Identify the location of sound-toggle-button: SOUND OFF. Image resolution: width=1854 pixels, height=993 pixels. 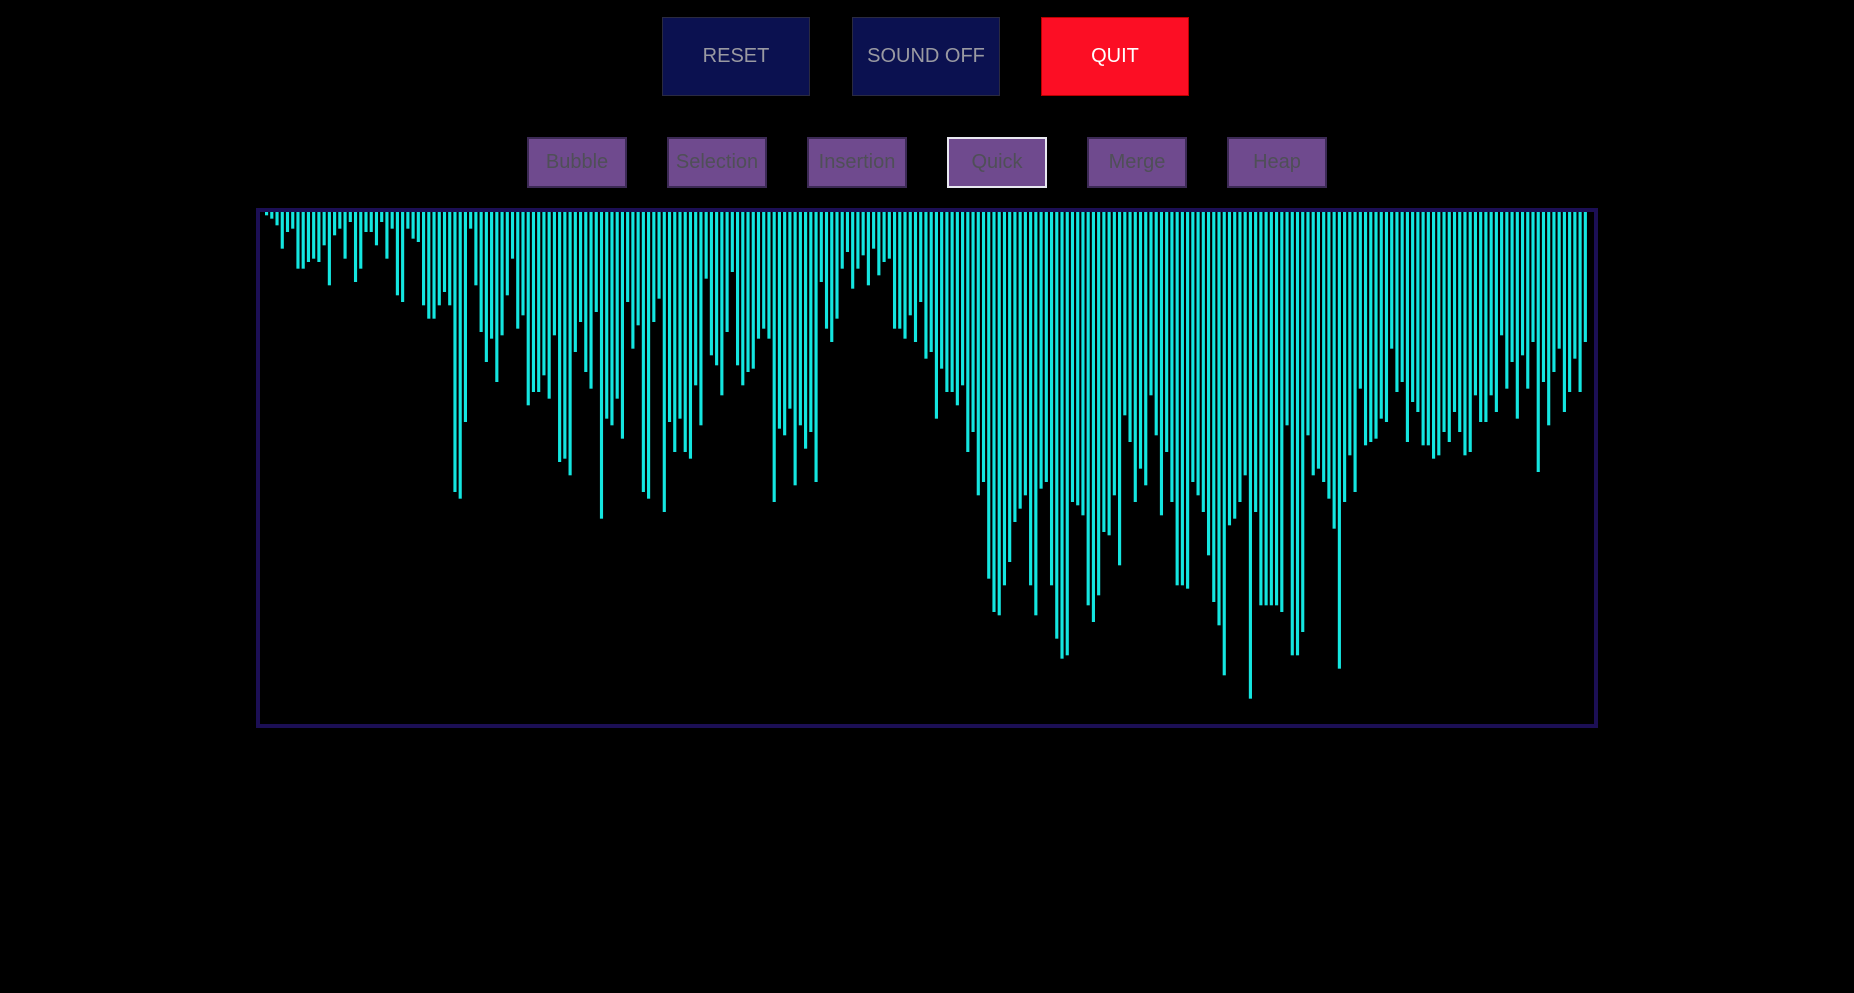
(926, 56).